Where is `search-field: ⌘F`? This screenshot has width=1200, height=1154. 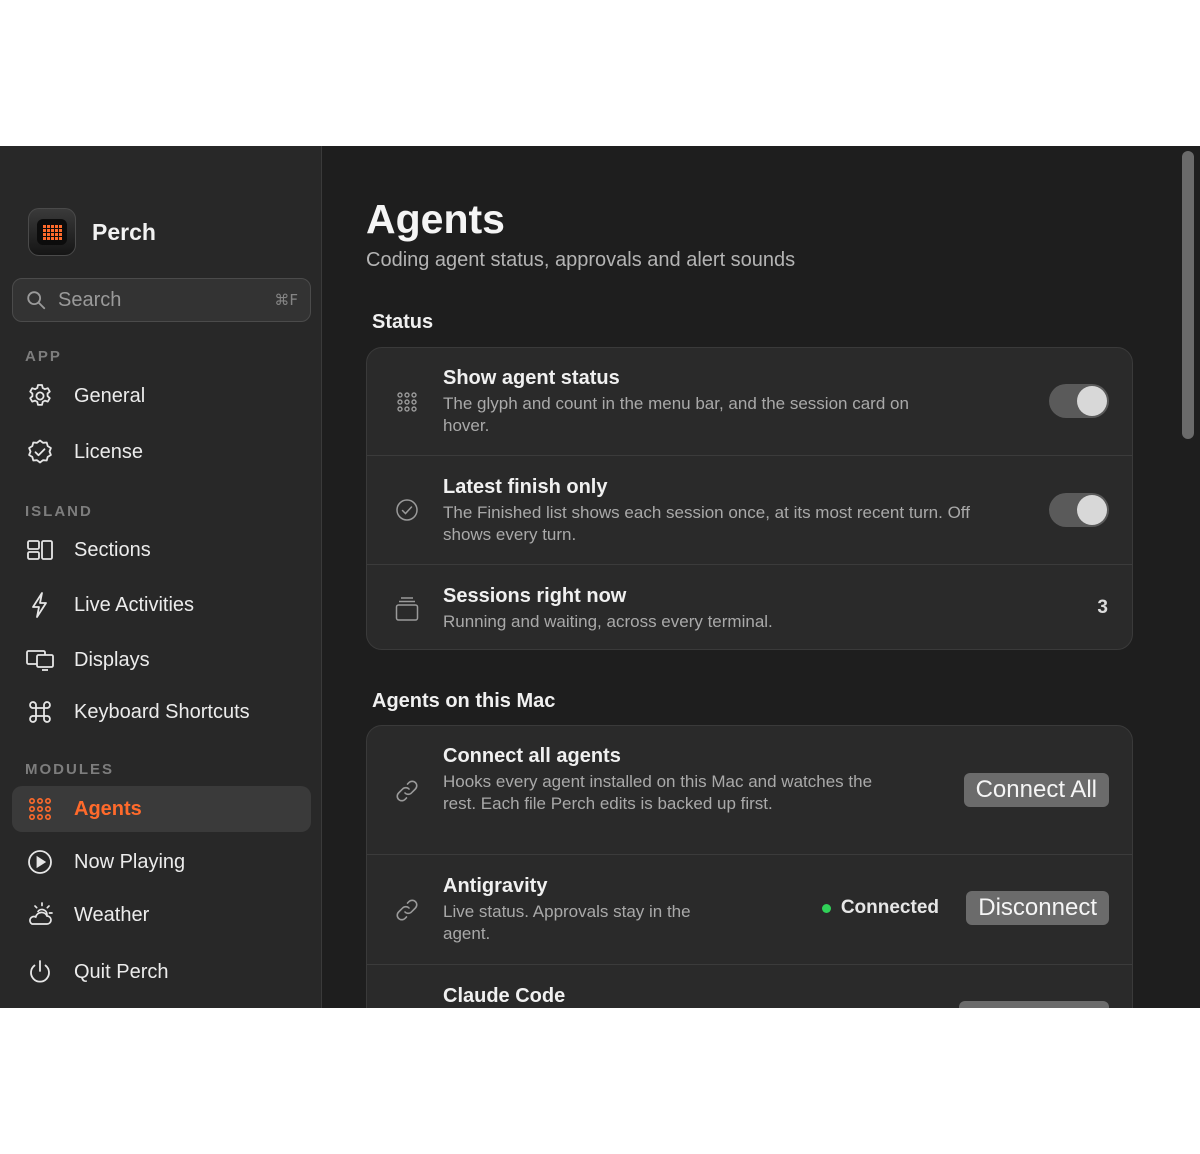 search-field: ⌘F is located at coordinates (161, 300).